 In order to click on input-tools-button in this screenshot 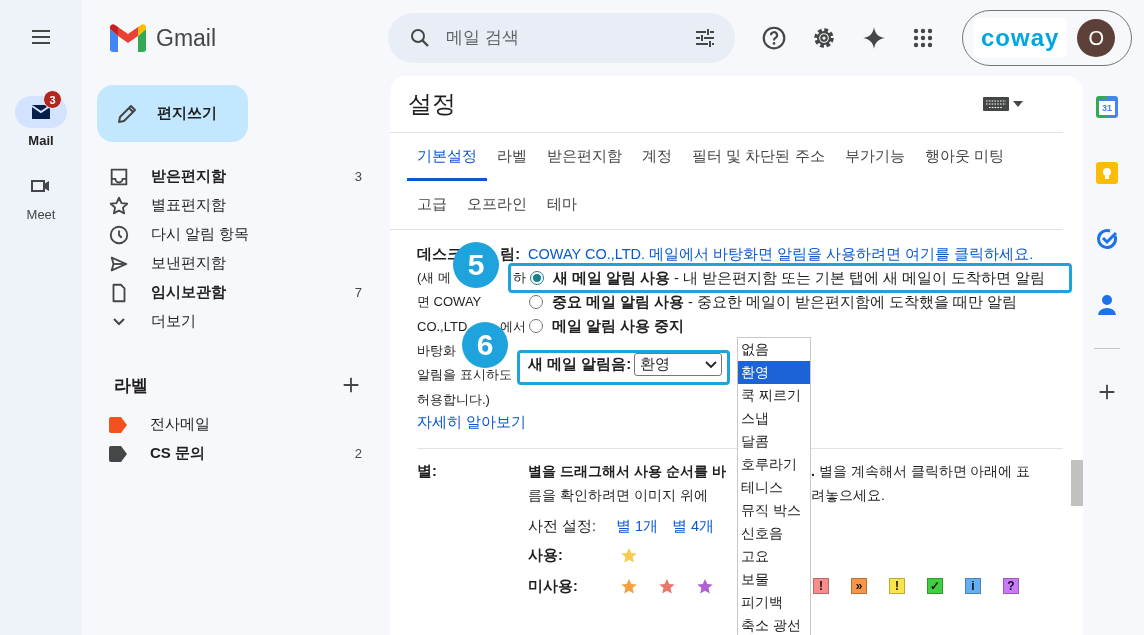, I will do `click(1003, 104)`.